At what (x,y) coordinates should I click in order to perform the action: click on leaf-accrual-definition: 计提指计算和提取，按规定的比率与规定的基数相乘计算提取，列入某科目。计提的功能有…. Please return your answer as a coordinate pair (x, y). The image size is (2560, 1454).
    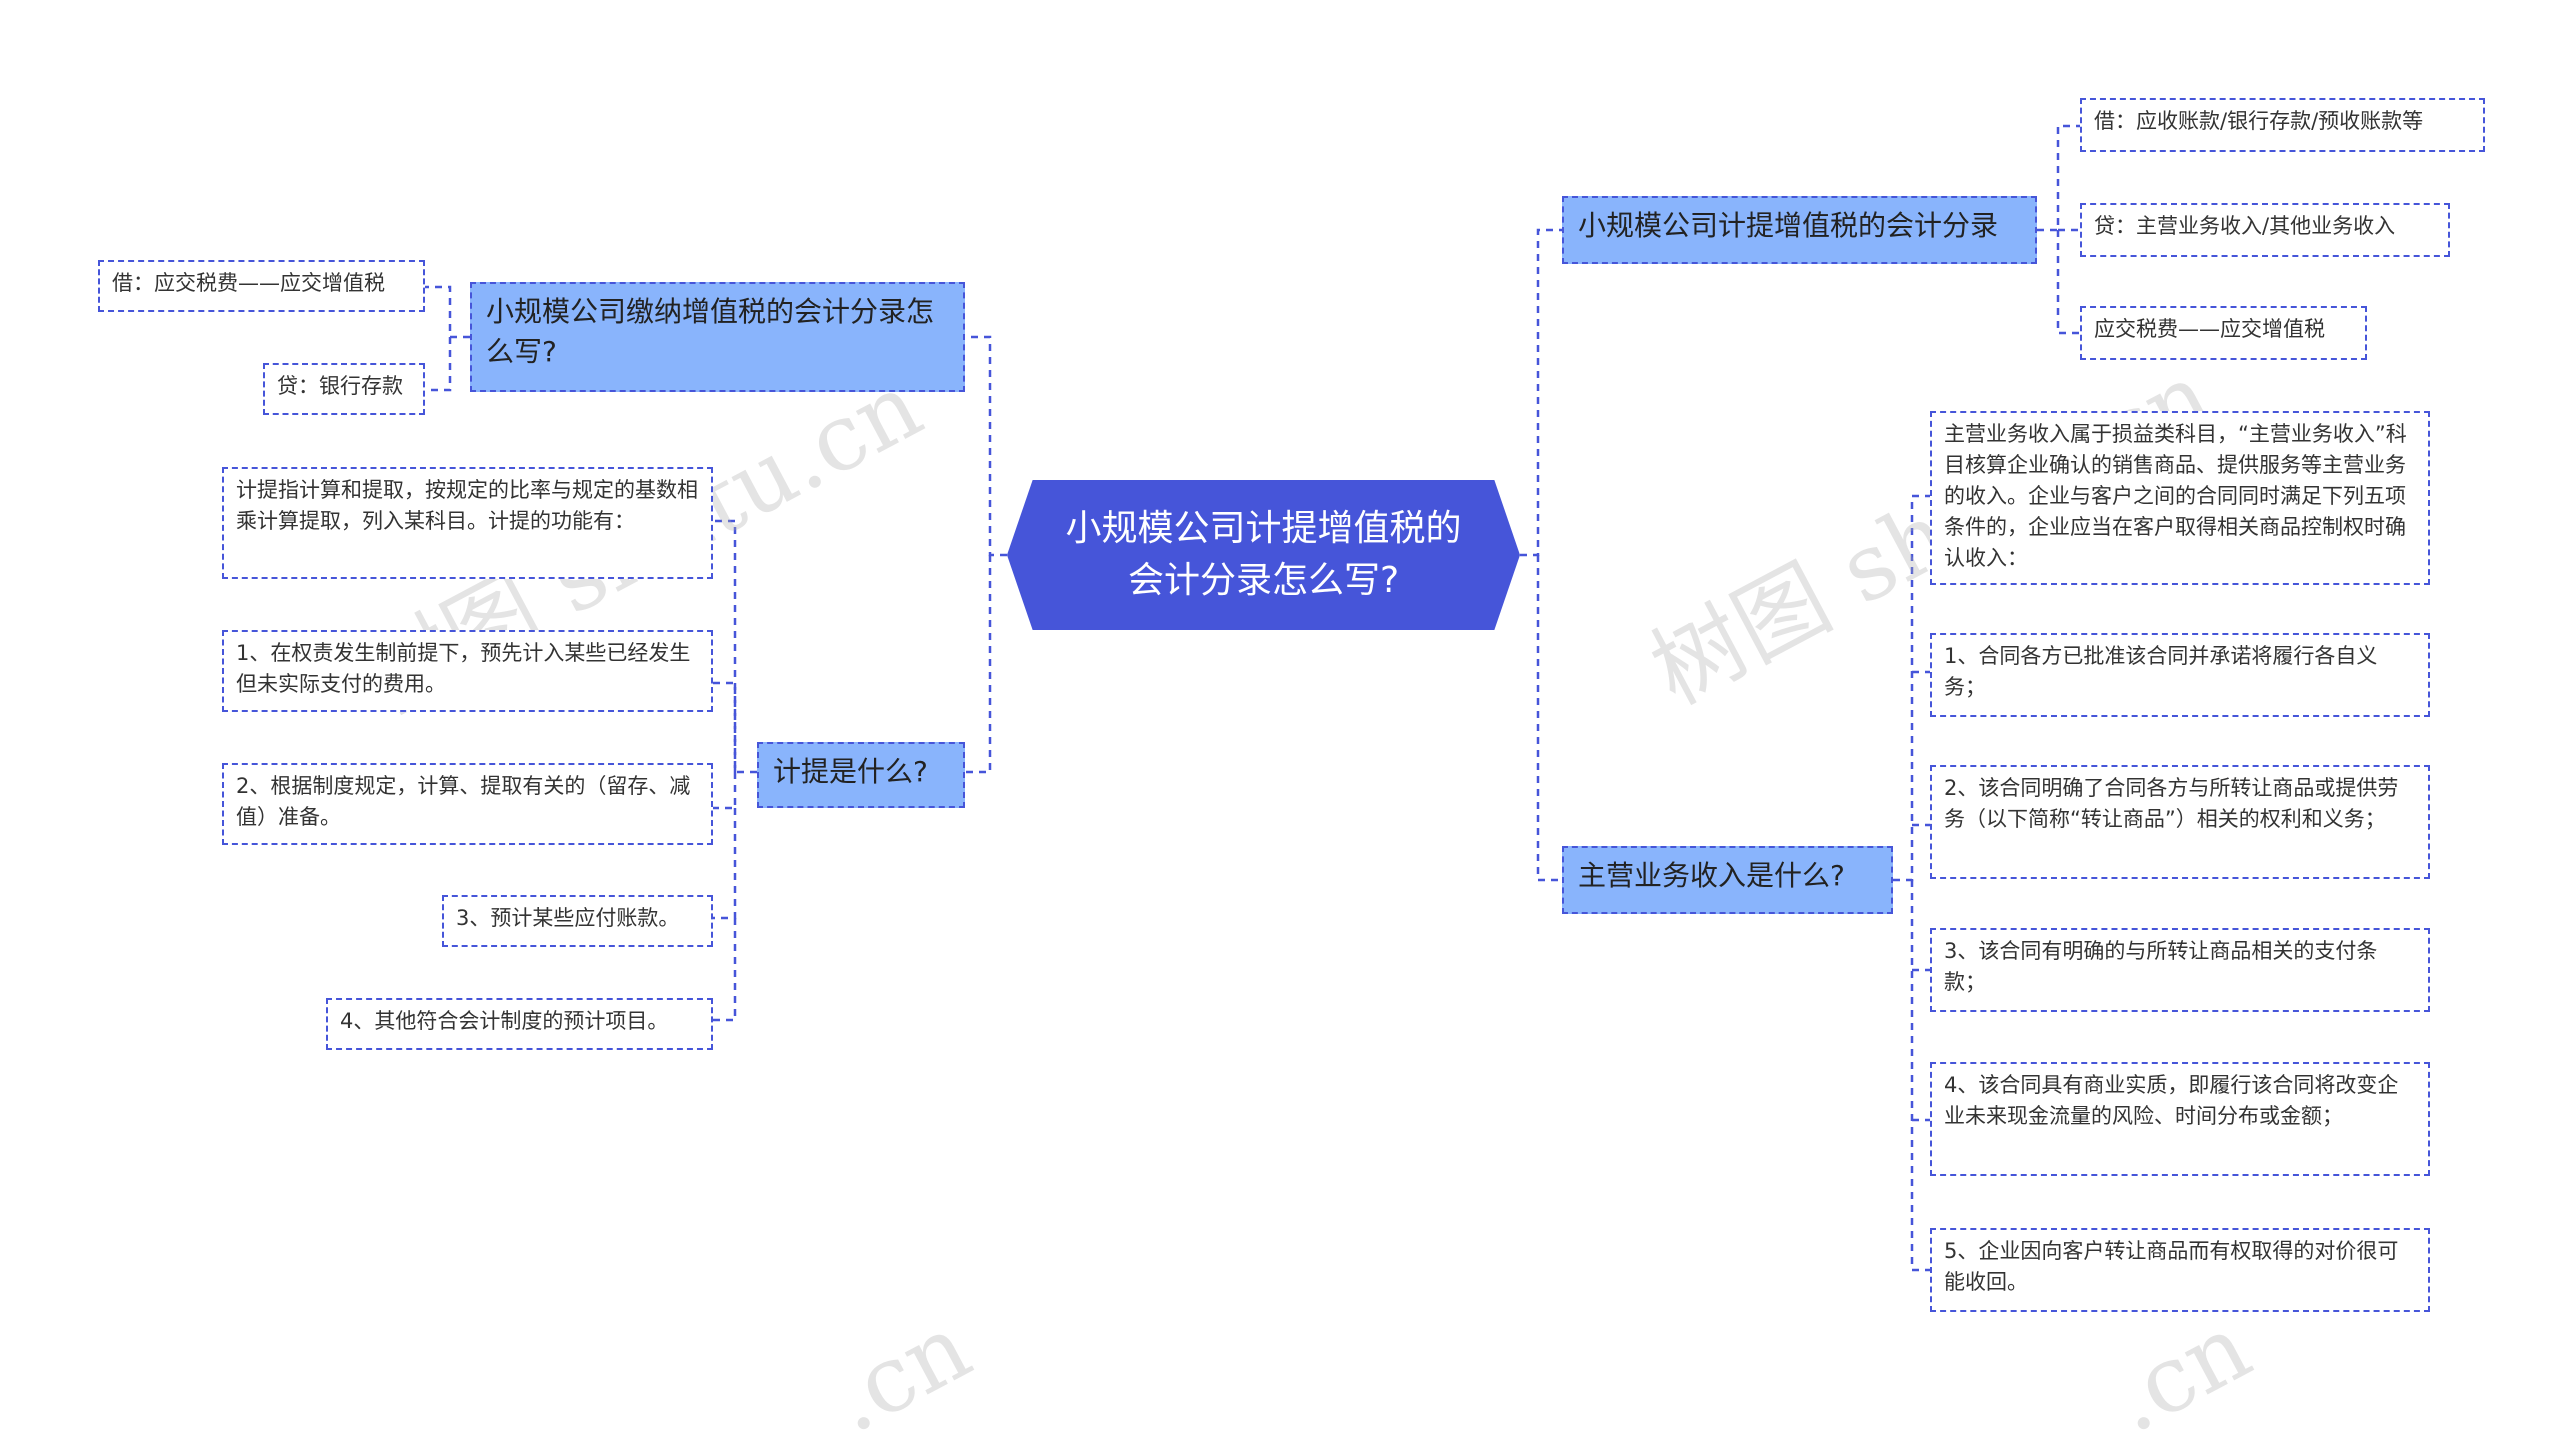
    Looking at the image, I should click on (467, 523).